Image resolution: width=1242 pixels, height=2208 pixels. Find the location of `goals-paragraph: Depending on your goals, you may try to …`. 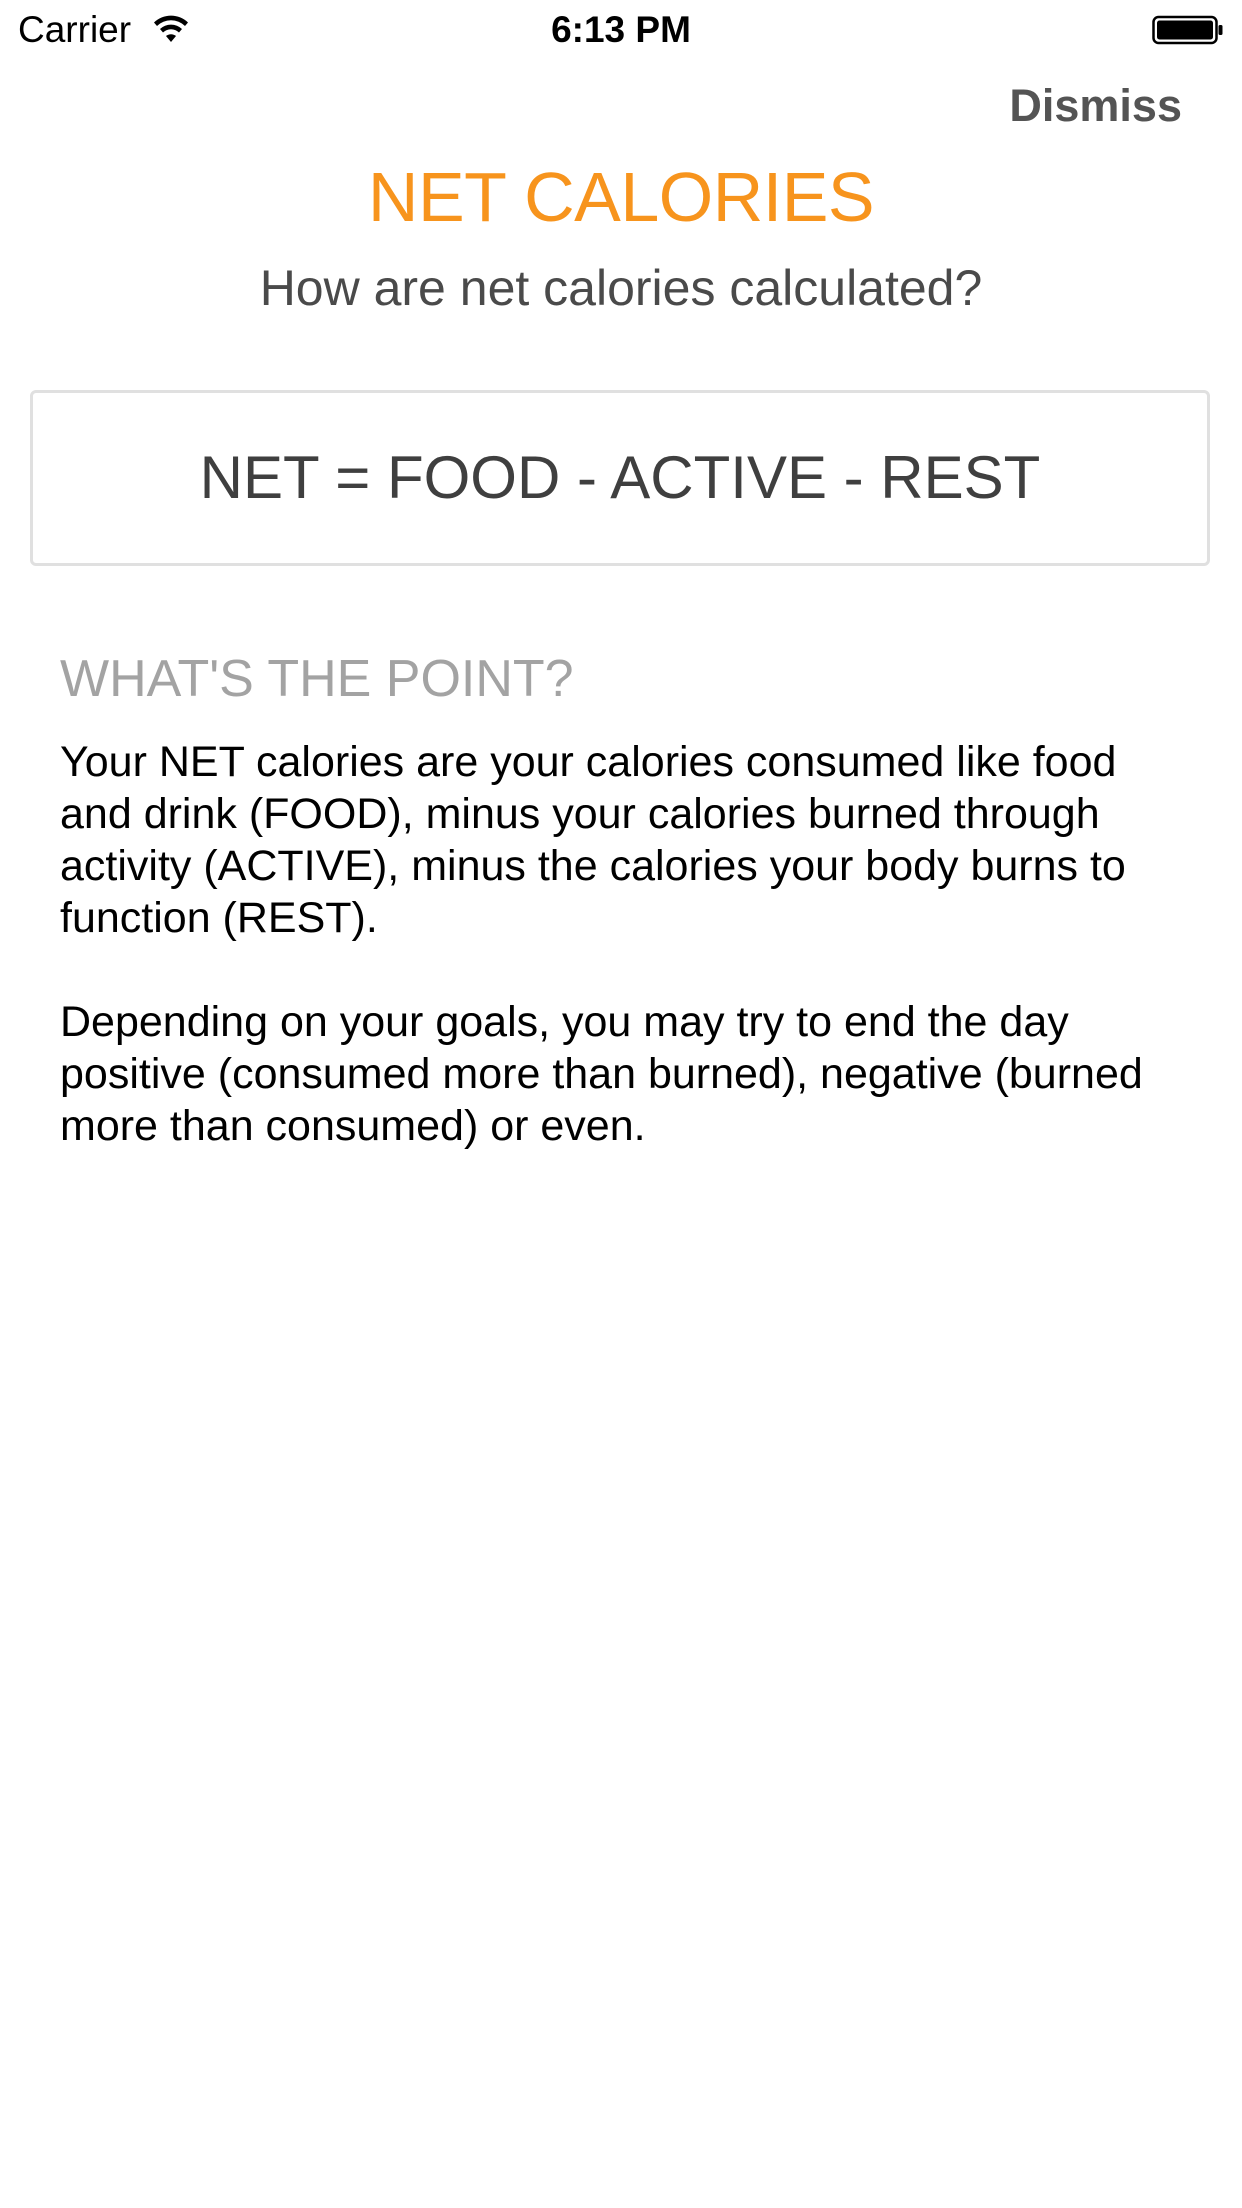

goals-paragraph: Depending on your goals, you may try to … is located at coordinates (601, 1074).